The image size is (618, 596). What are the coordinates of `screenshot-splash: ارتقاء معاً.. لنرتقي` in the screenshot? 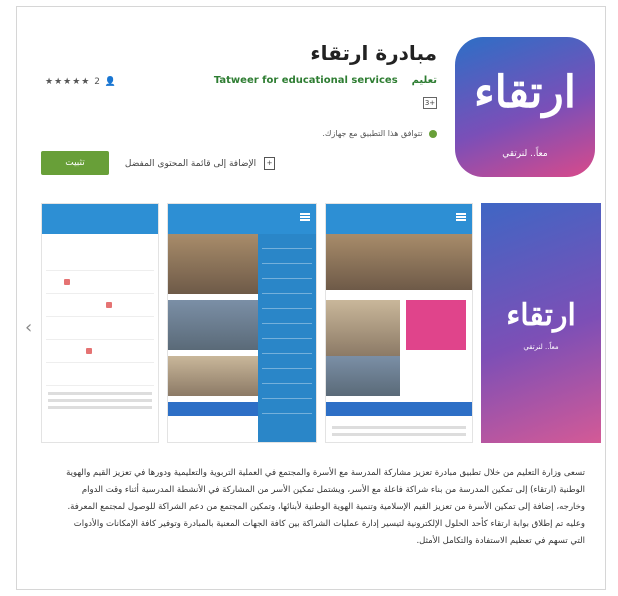 It's located at (541, 323).